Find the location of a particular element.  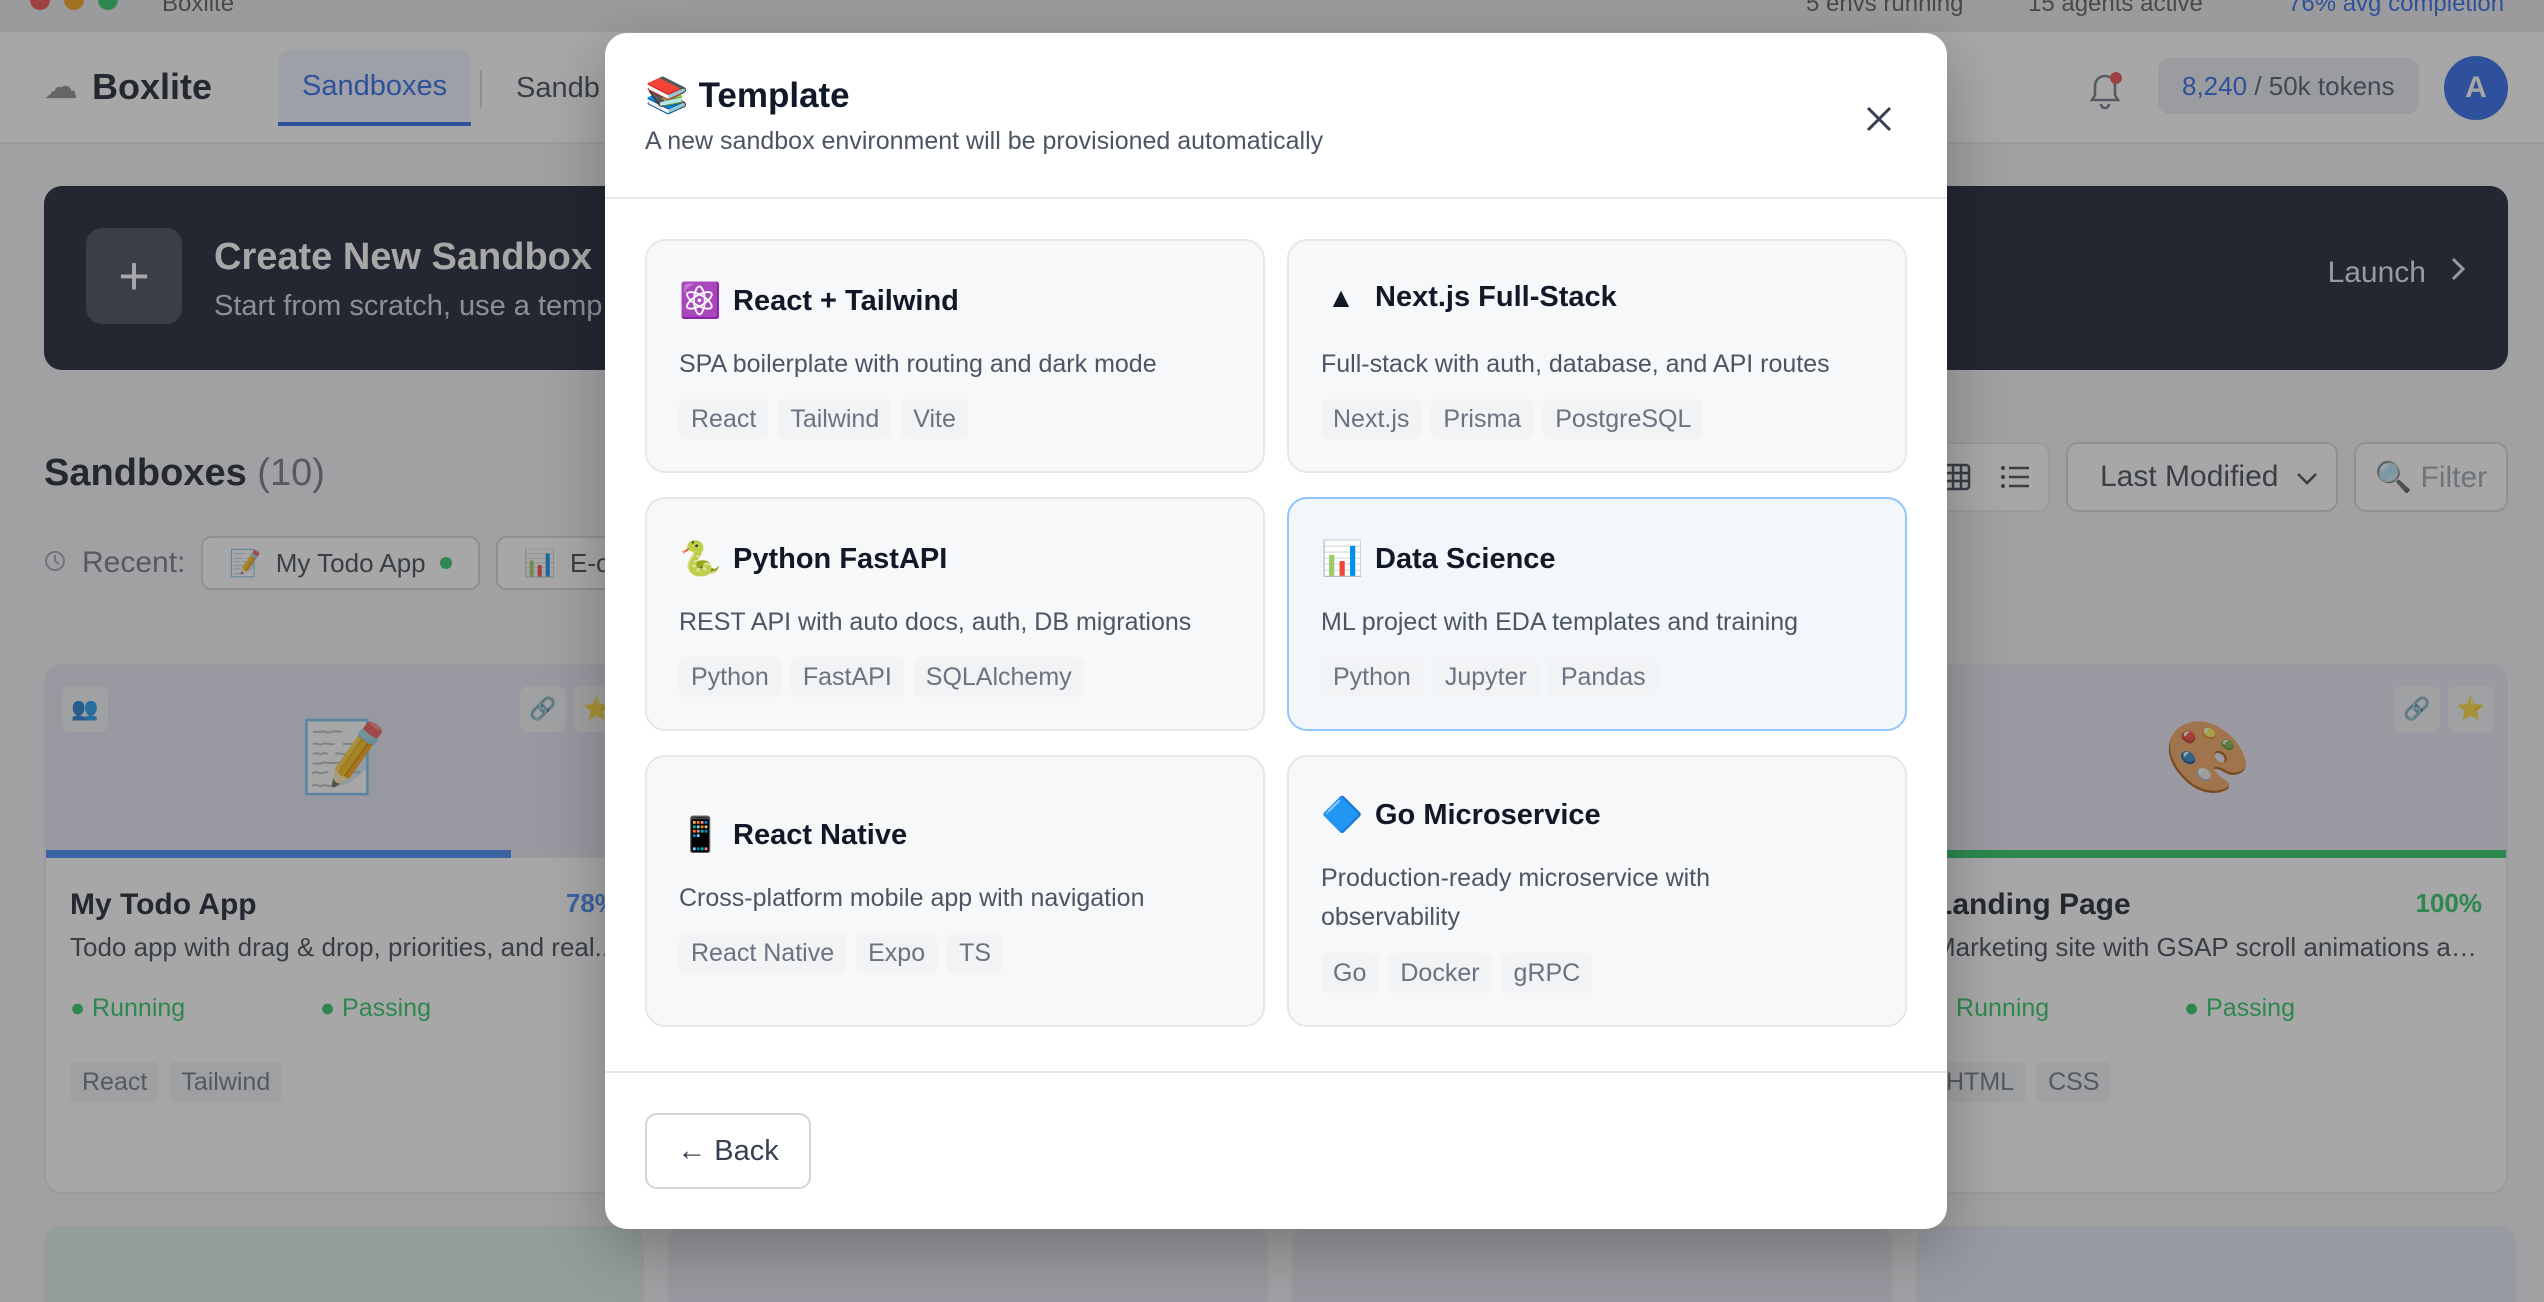

template-tags: Python FastAPI SQLAlchemy is located at coordinates (881, 677).